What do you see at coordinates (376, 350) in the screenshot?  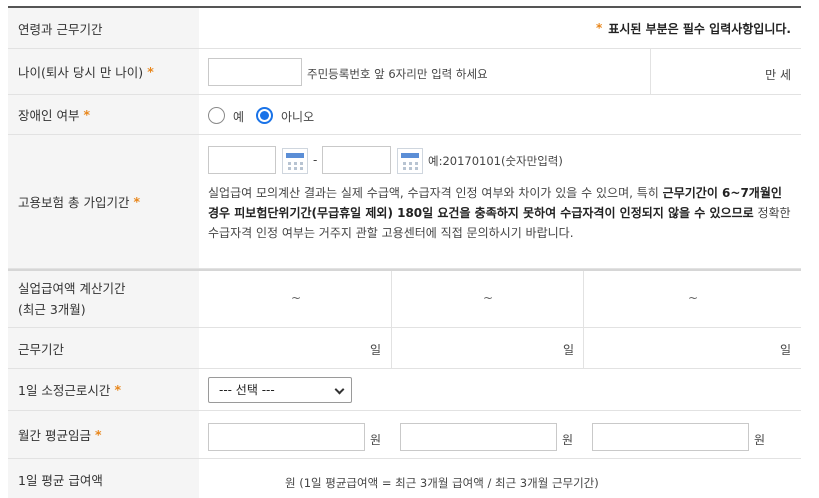 I see `work-days-unit-1: 일` at bounding box center [376, 350].